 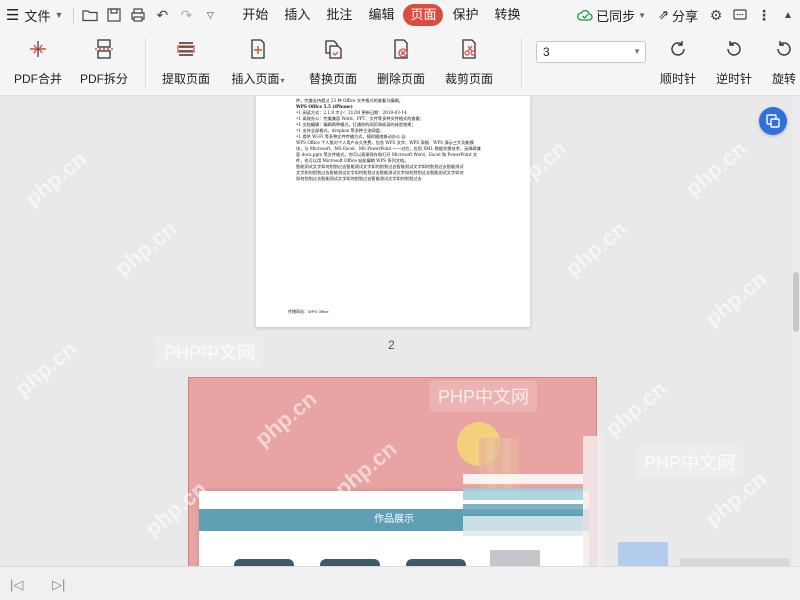 What do you see at coordinates (465, 15) in the screenshot?
I see `tab-5: 保护` at bounding box center [465, 15].